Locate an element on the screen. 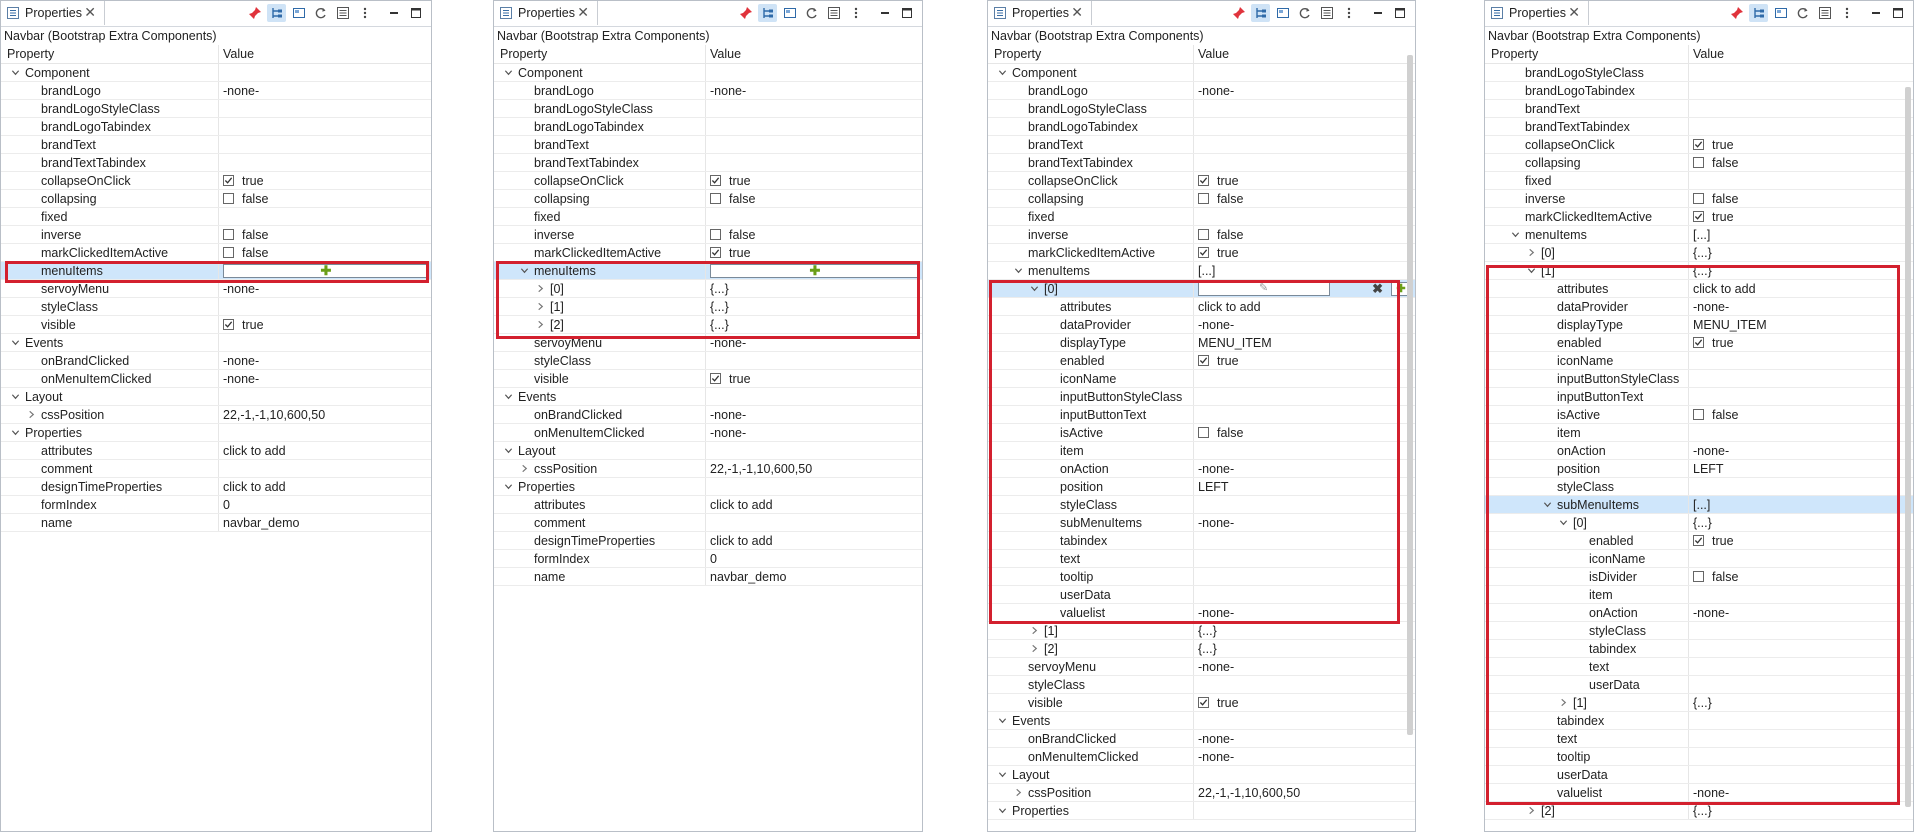 The image size is (1914, 832). property-row: brandLogo -none- is located at coordinates (708, 91).